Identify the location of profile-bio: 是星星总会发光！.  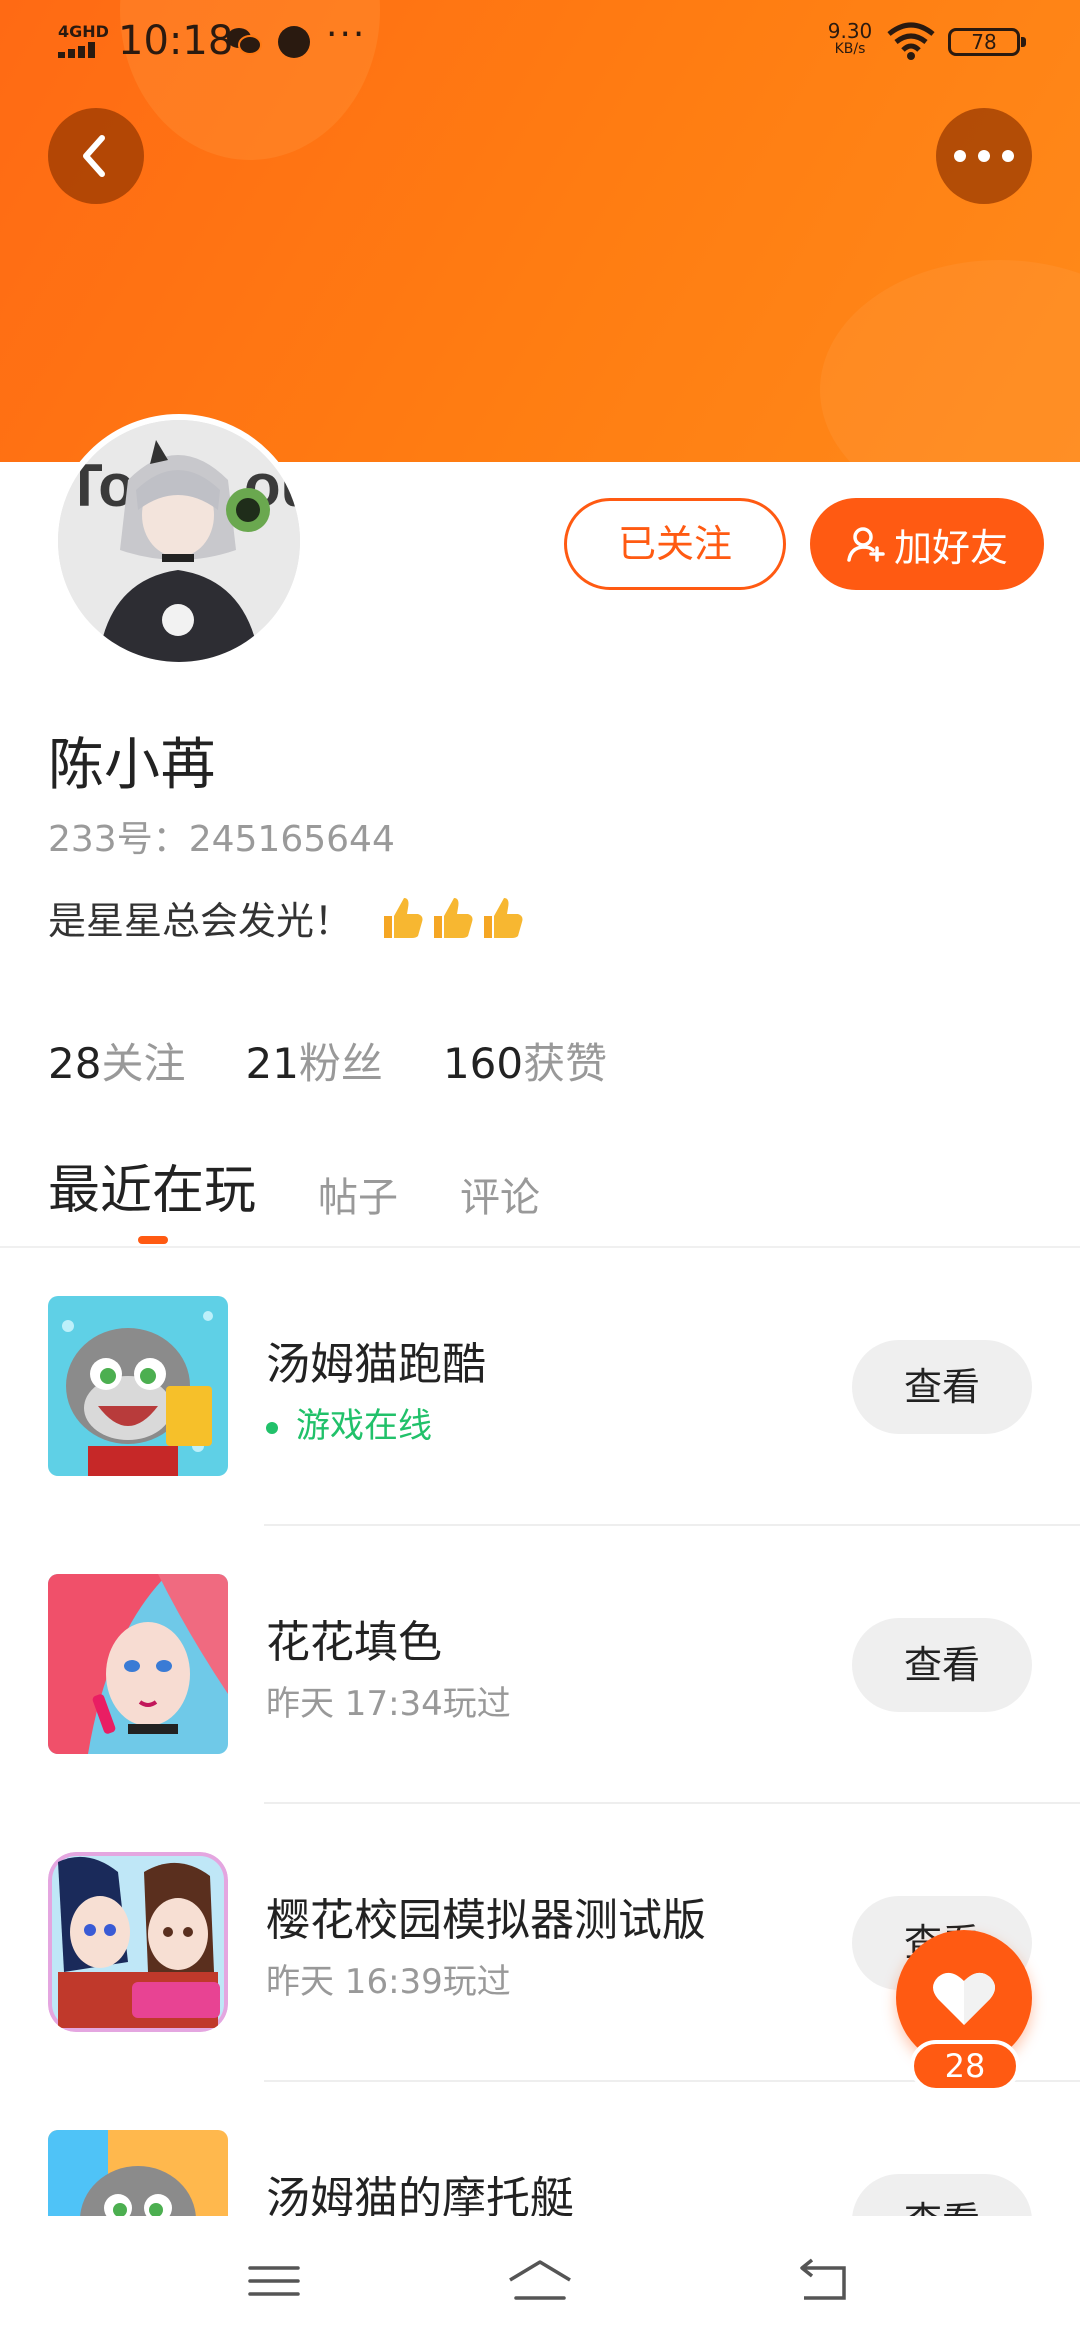
(287, 917).